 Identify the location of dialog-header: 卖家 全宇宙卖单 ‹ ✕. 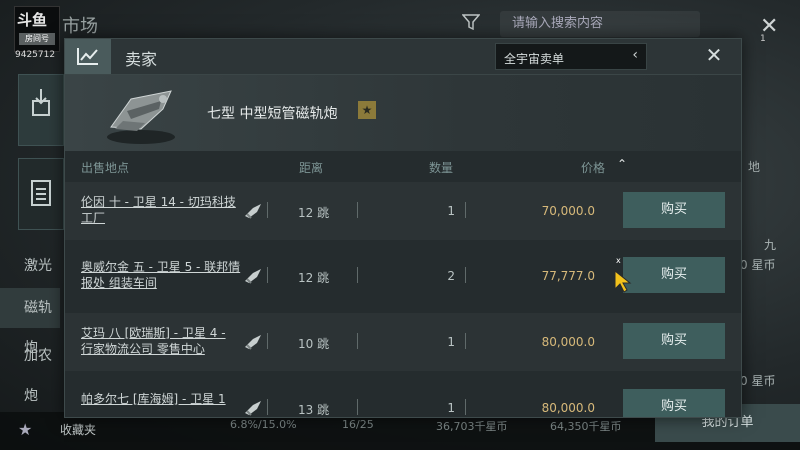
(403, 57).